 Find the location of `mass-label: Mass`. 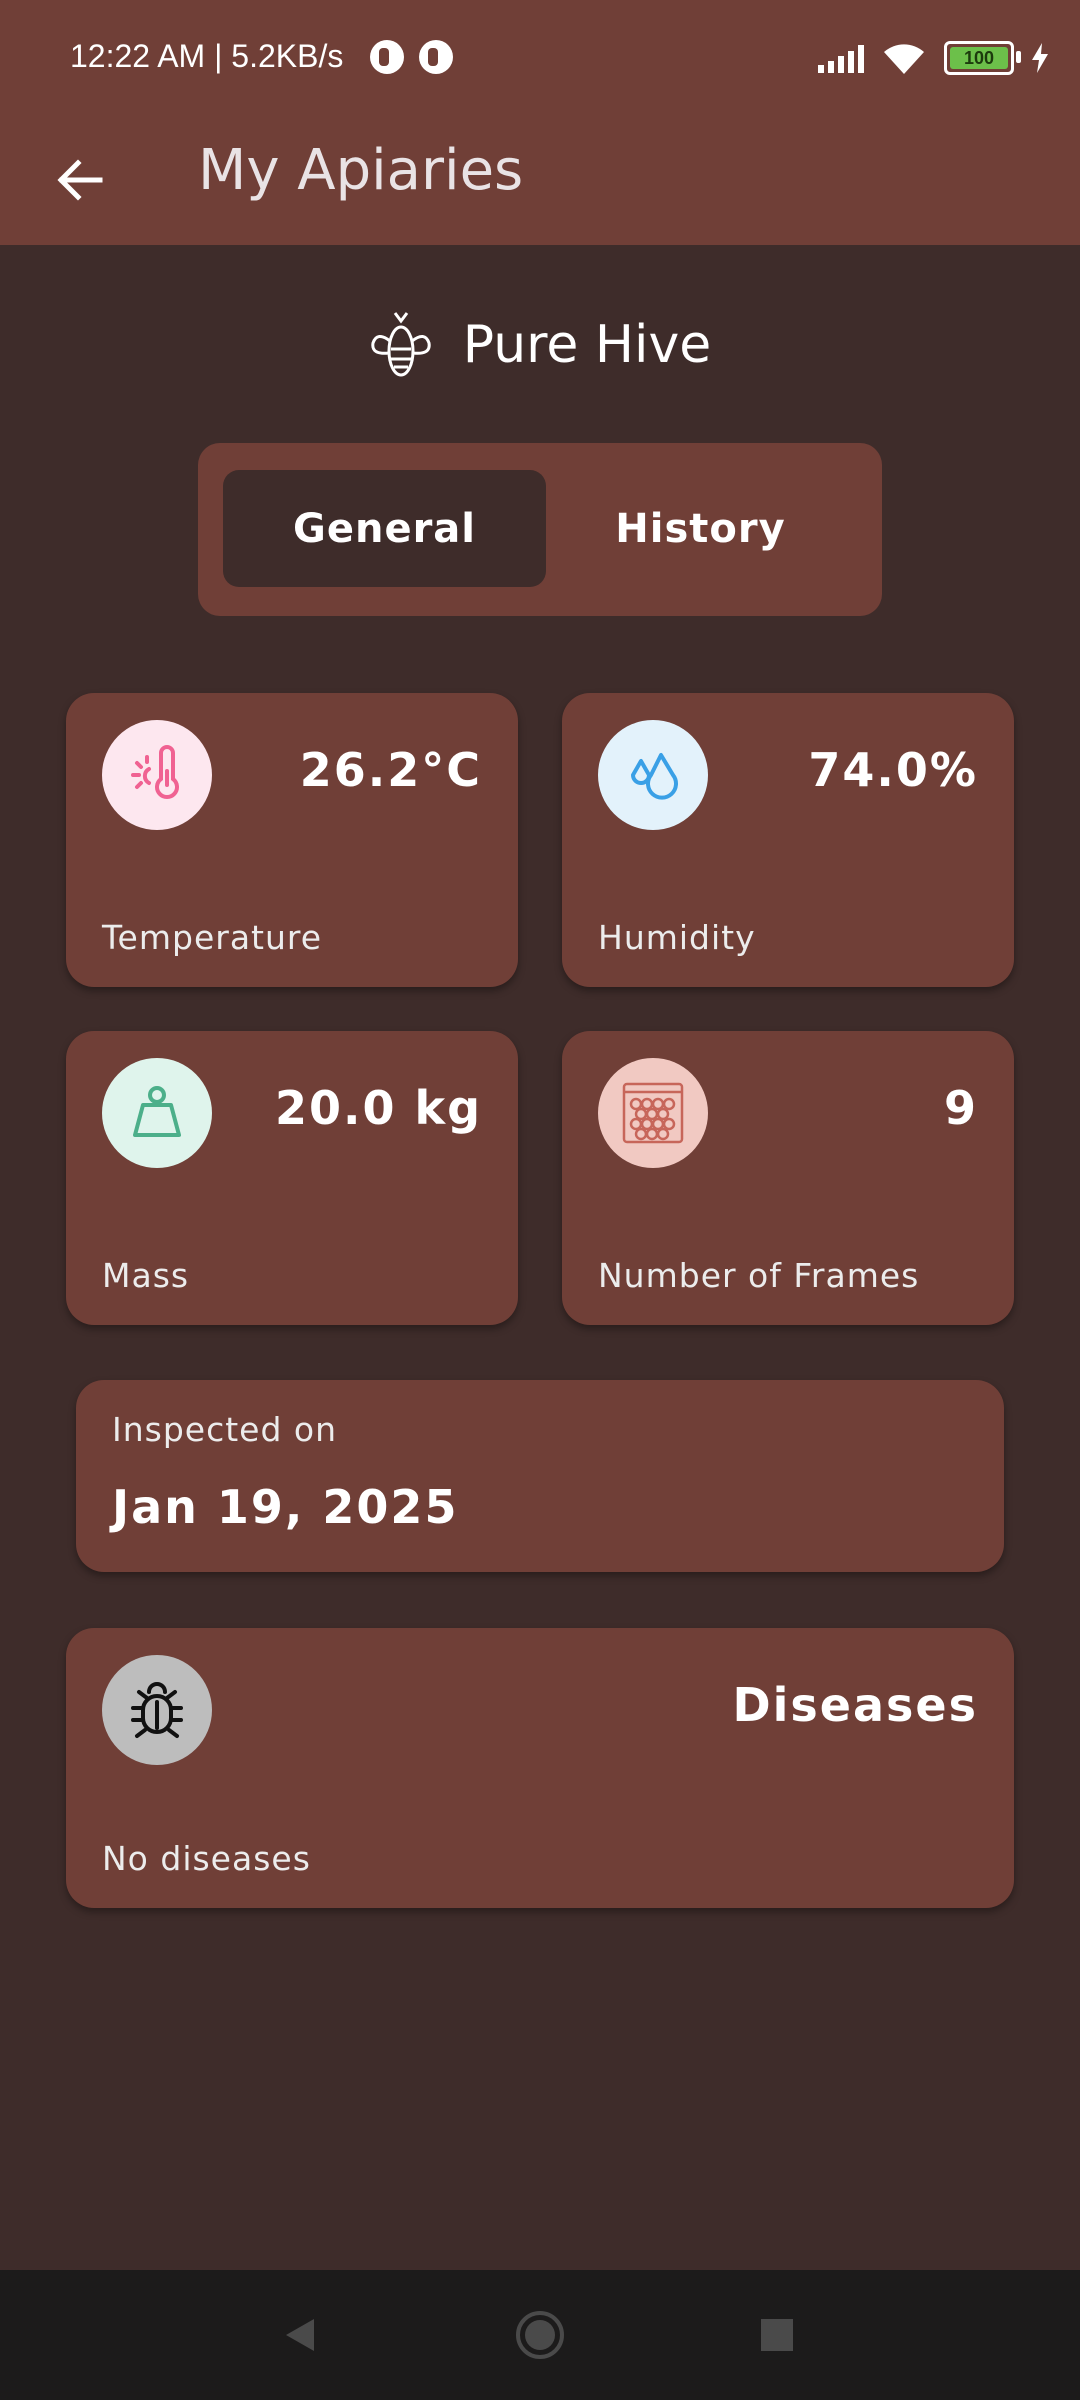

mass-label: Mass is located at coordinates (146, 1275).